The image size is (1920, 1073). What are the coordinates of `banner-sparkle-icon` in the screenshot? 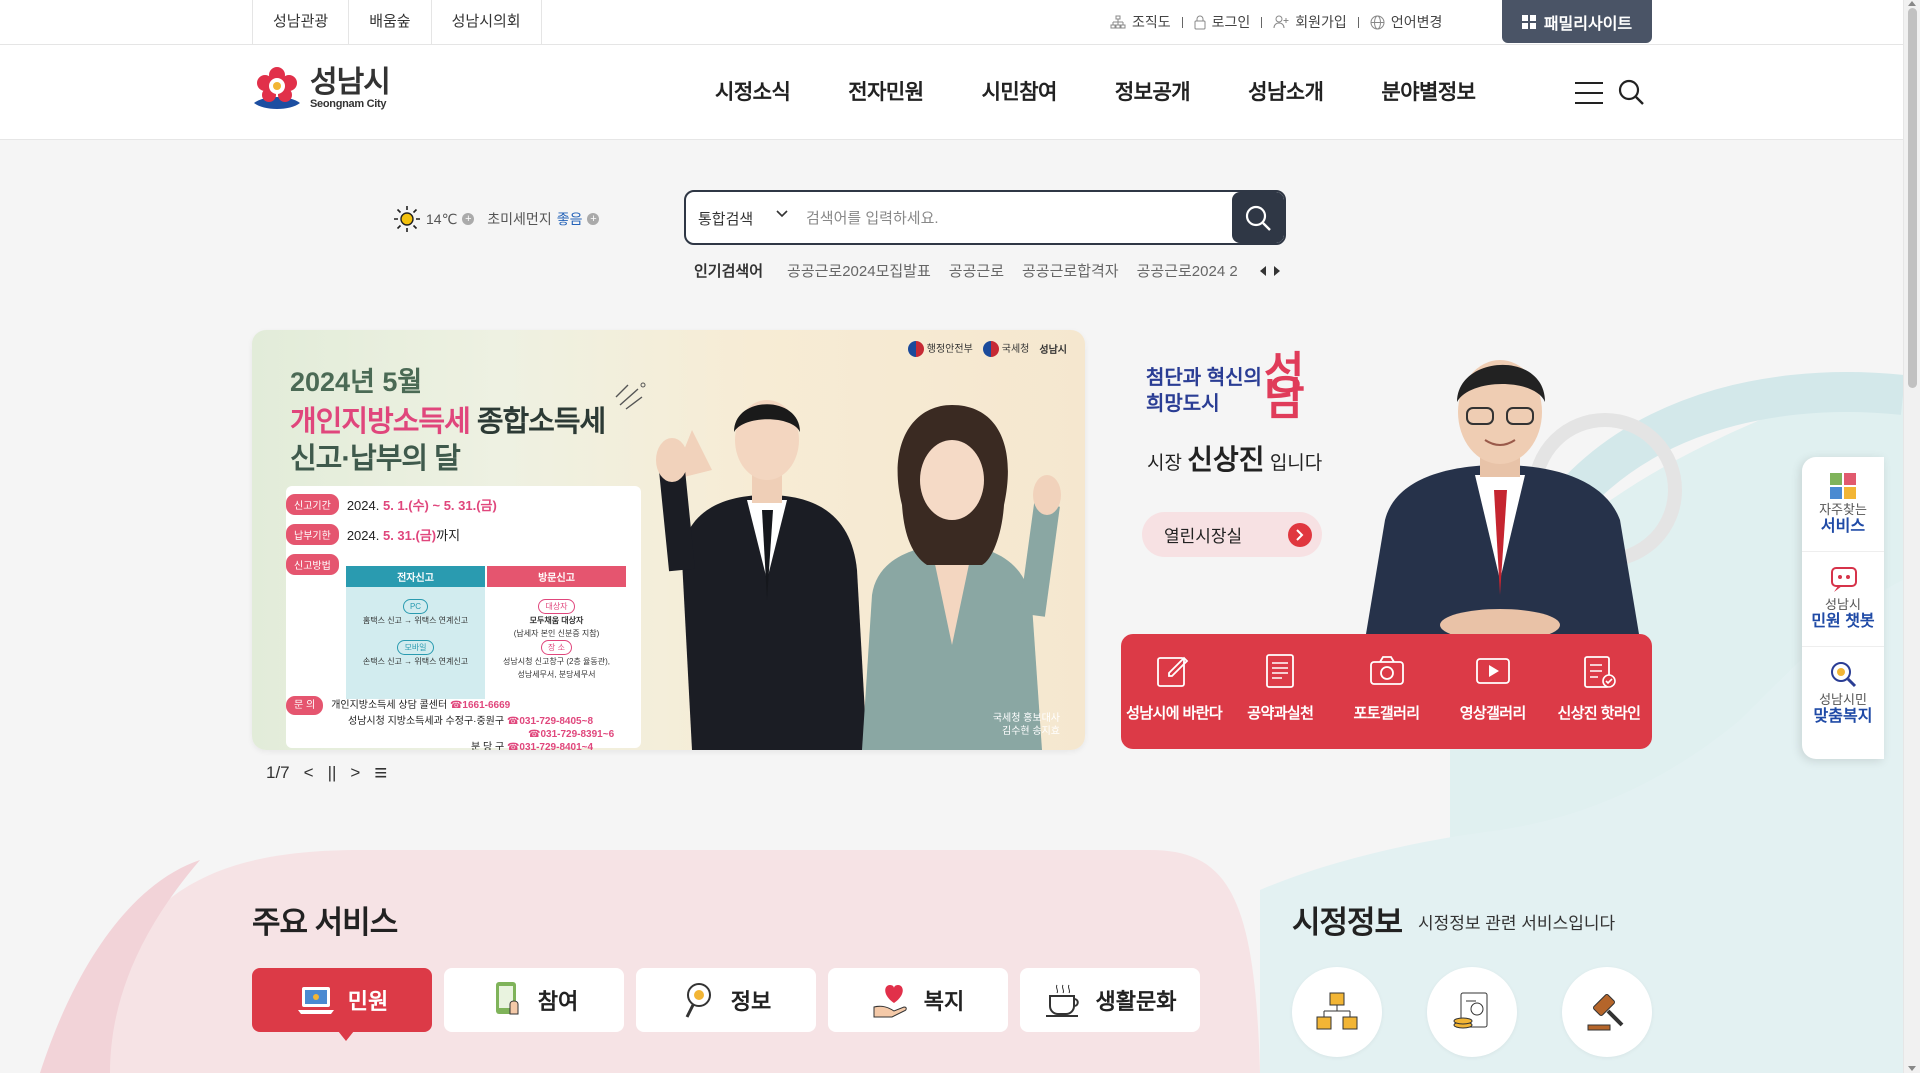 It's located at (630, 396).